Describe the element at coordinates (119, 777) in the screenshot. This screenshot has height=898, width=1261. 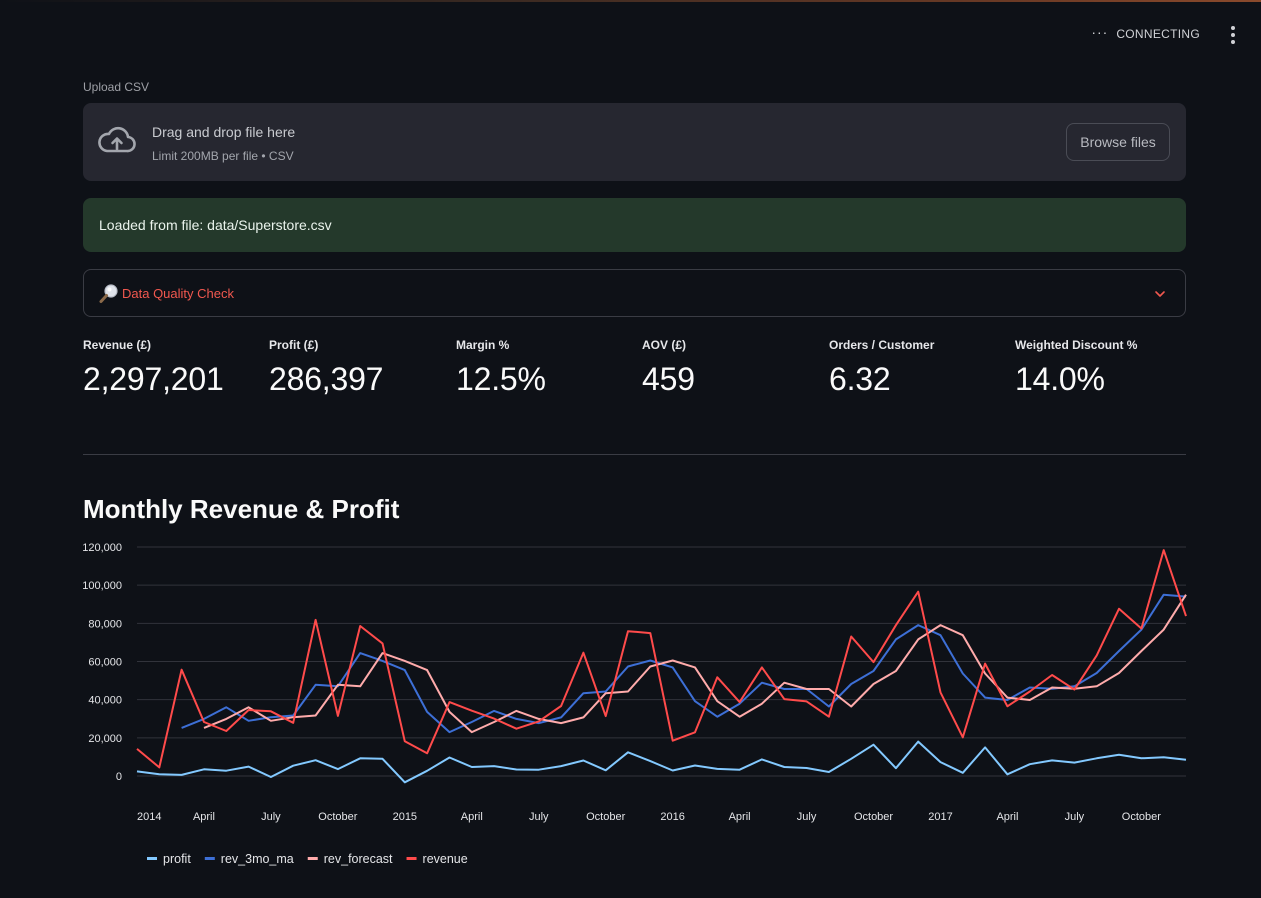
I see `y-tick-label: 0` at that location.